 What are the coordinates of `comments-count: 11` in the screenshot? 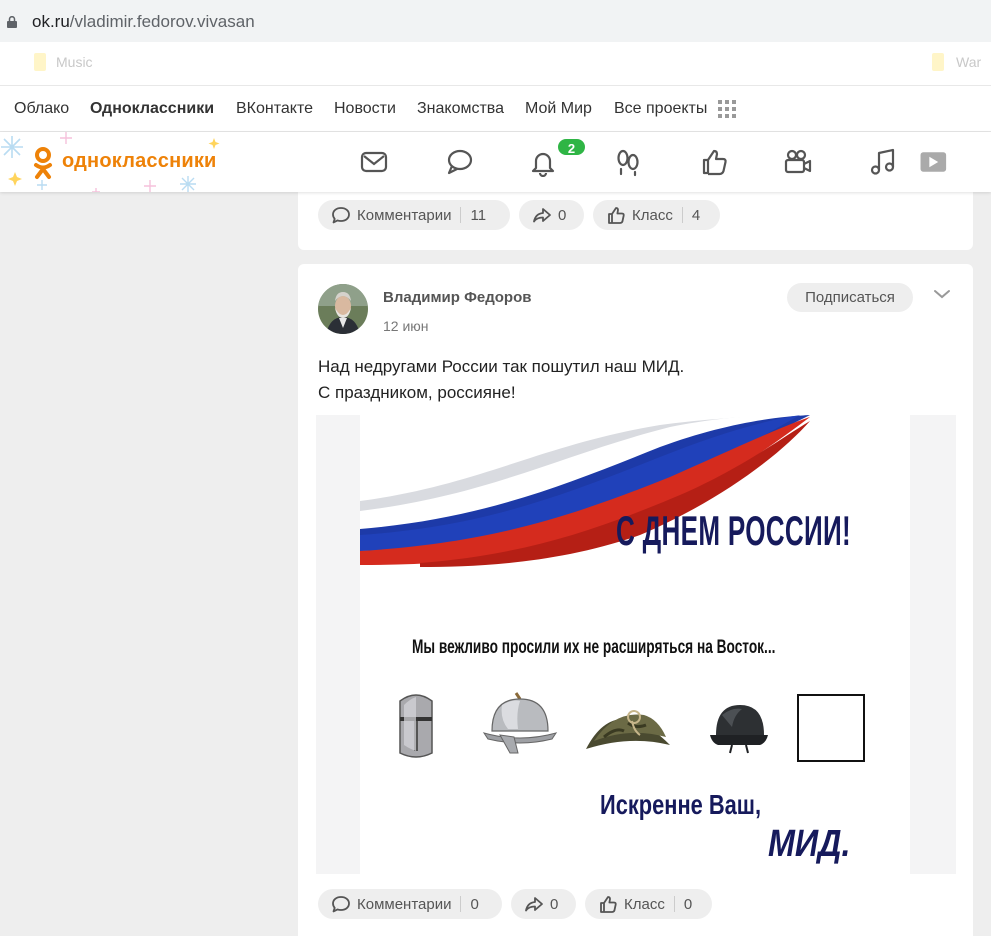 It's located at (478, 215).